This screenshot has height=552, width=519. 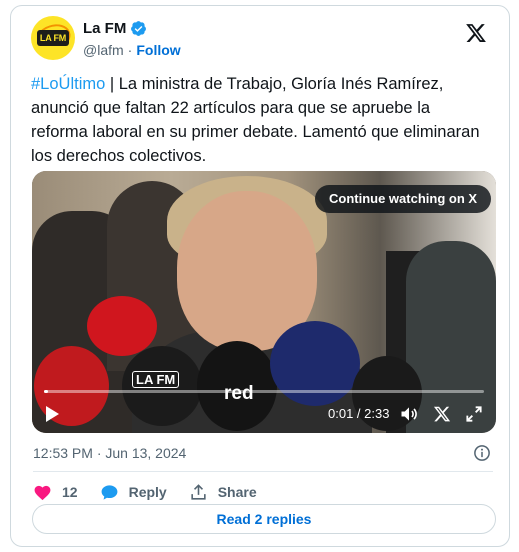 I want to click on hashtag-link: #LoÚltimo, so click(x=68, y=84).